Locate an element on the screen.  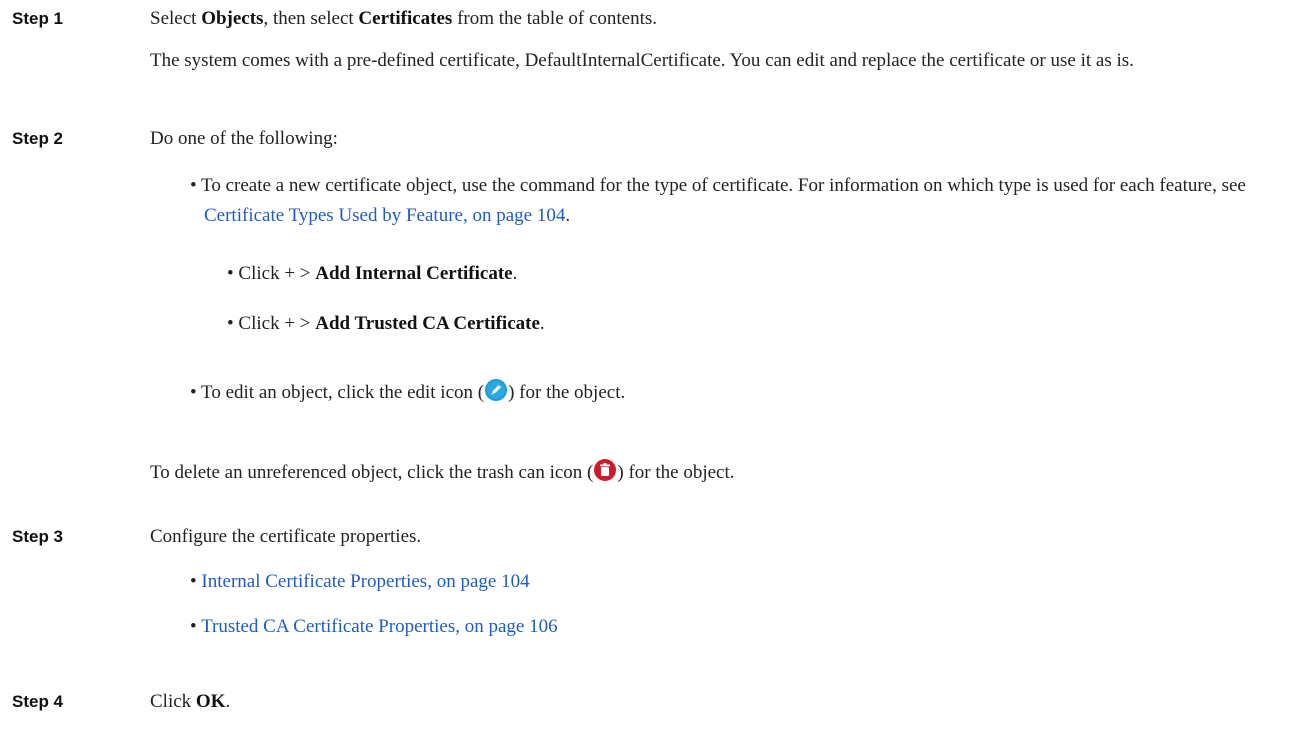
trash-icon is located at coordinates (605, 475).